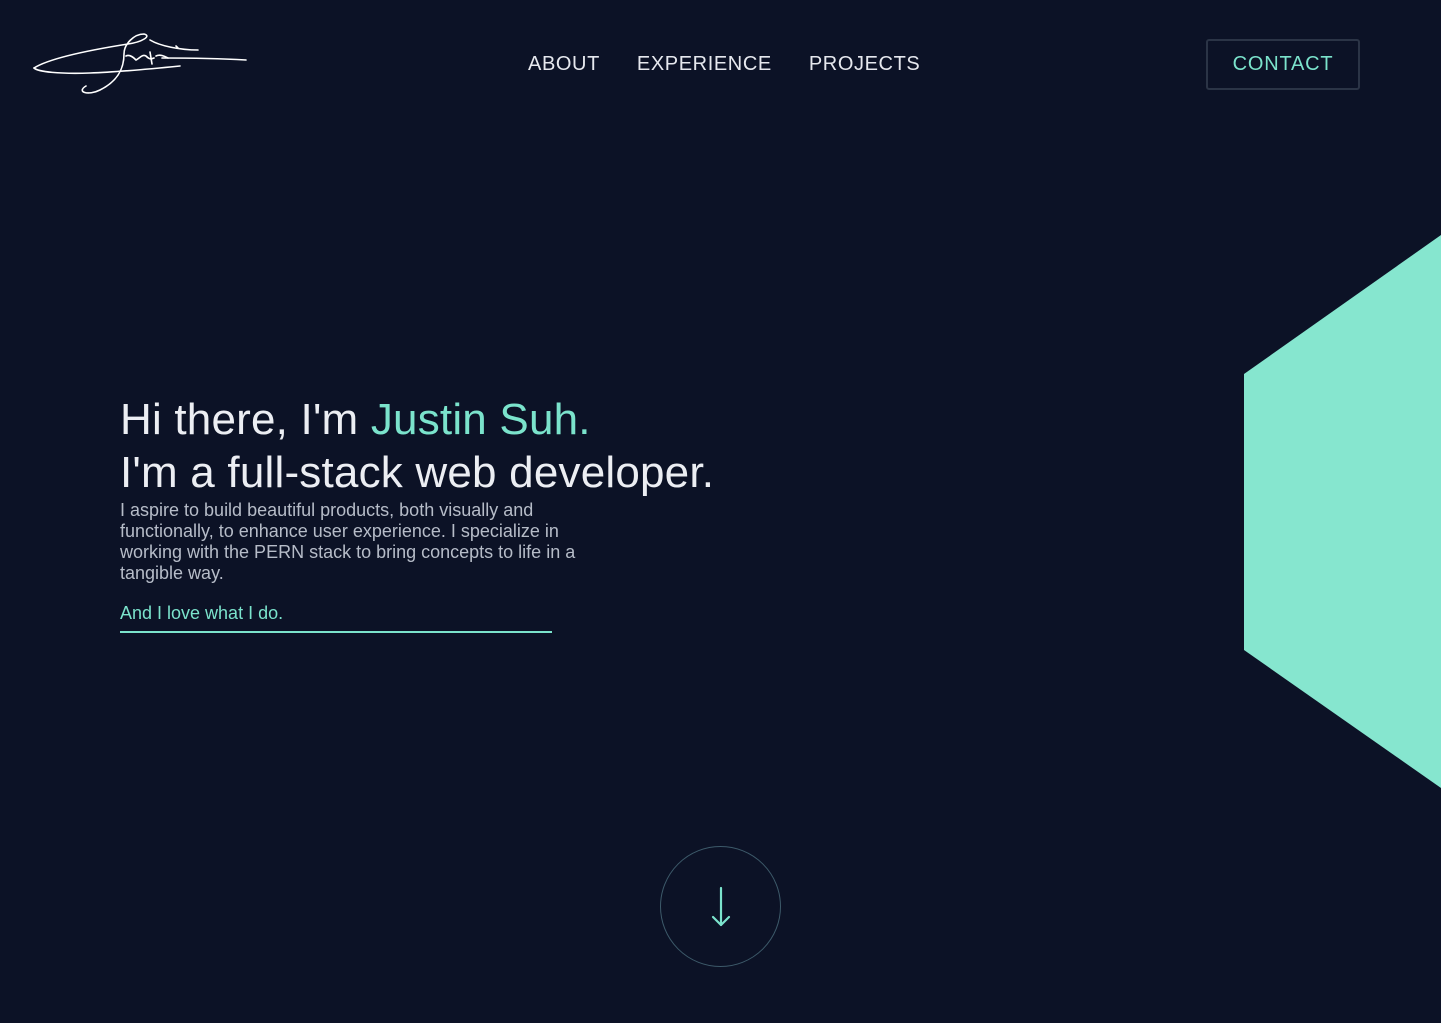 This screenshot has width=1441, height=1023. What do you see at coordinates (704, 64) in the screenshot?
I see `nav-link-experience: EXPERIENCE` at bounding box center [704, 64].